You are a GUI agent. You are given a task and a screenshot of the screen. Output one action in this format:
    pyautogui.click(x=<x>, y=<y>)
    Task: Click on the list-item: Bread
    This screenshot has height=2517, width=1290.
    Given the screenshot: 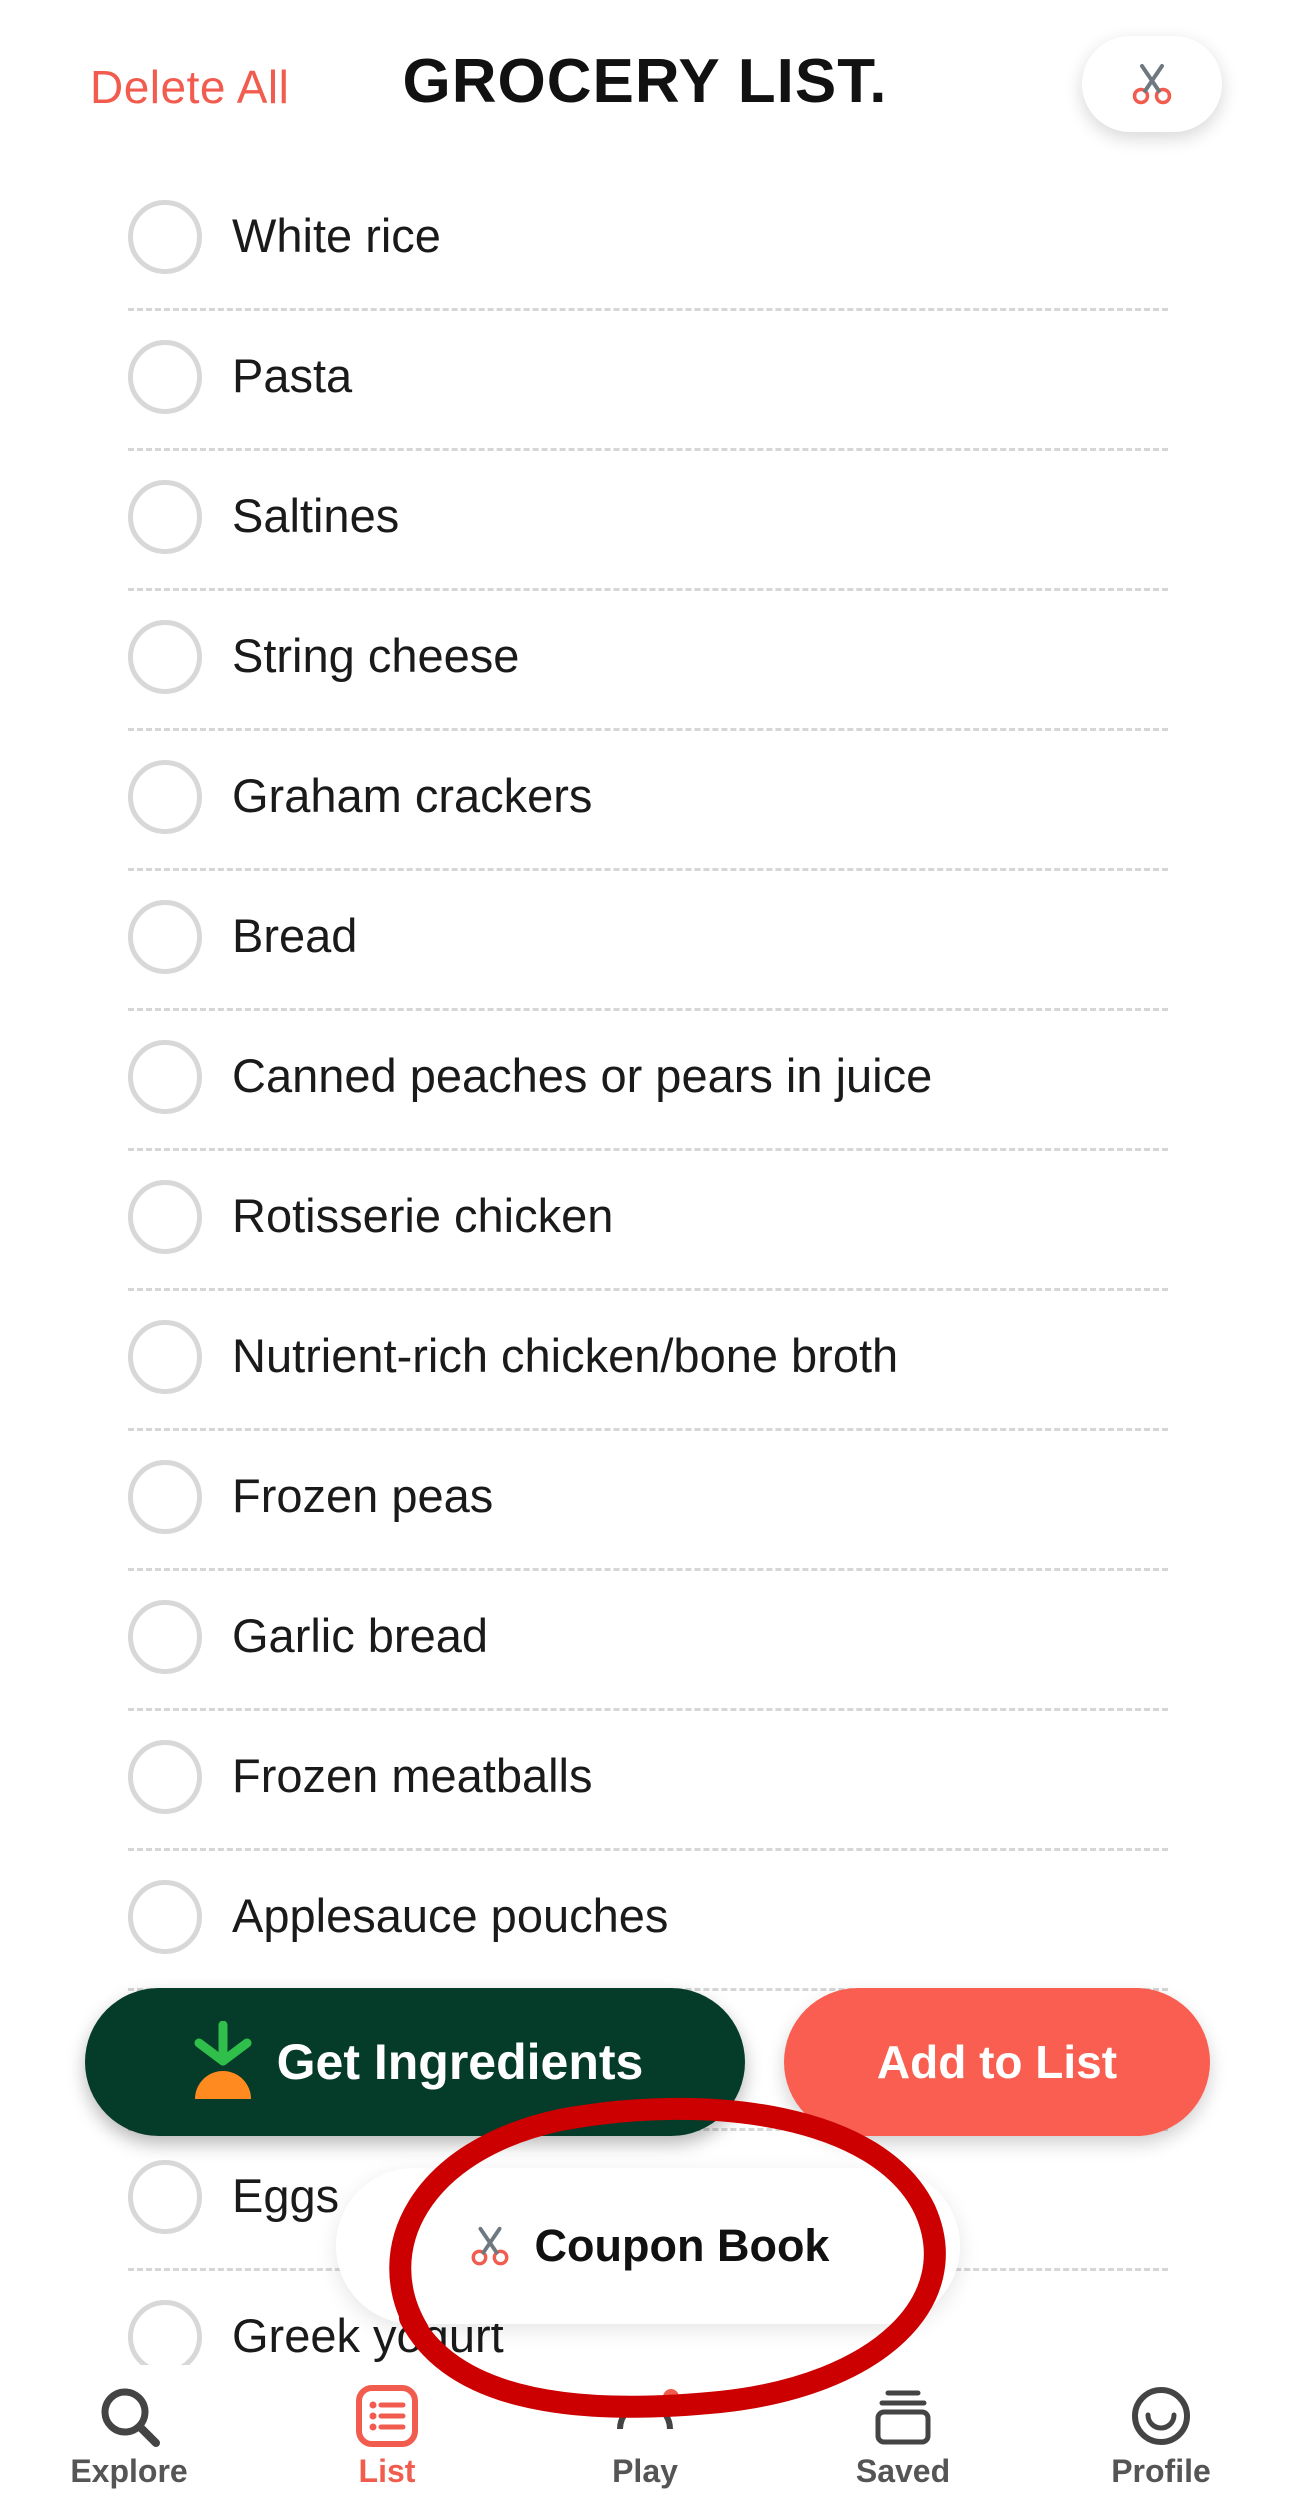 What is the action you would take?
    pyautogui.click(x=648, y=940)
    